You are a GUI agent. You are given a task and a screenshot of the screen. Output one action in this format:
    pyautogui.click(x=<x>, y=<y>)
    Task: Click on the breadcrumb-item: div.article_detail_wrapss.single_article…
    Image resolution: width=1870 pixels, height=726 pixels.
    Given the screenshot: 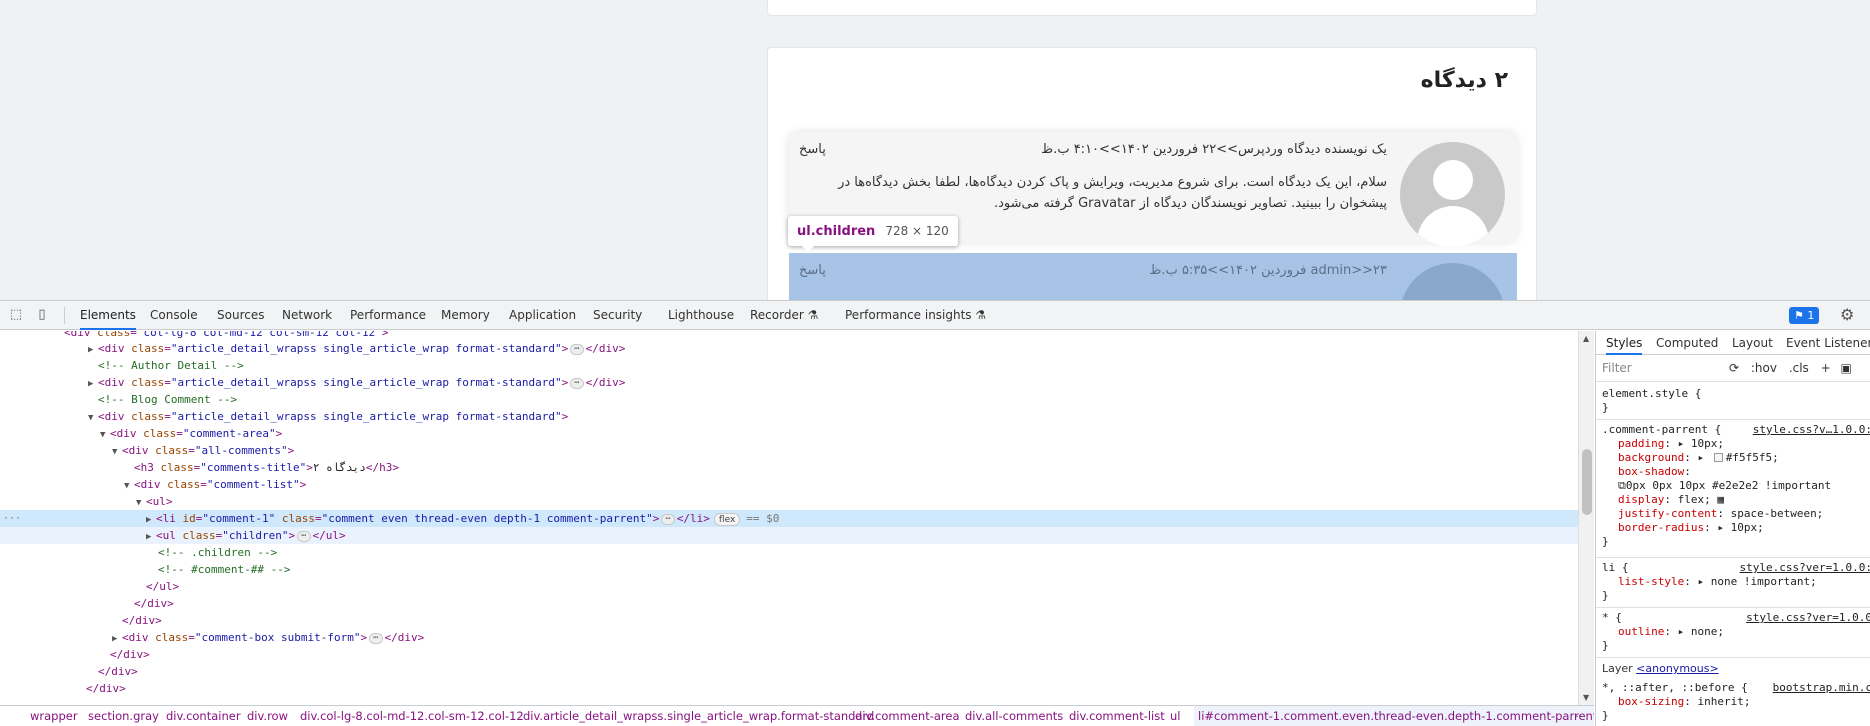 What is the action you would take?
    pyautogui.click(x=698, y=716)
    